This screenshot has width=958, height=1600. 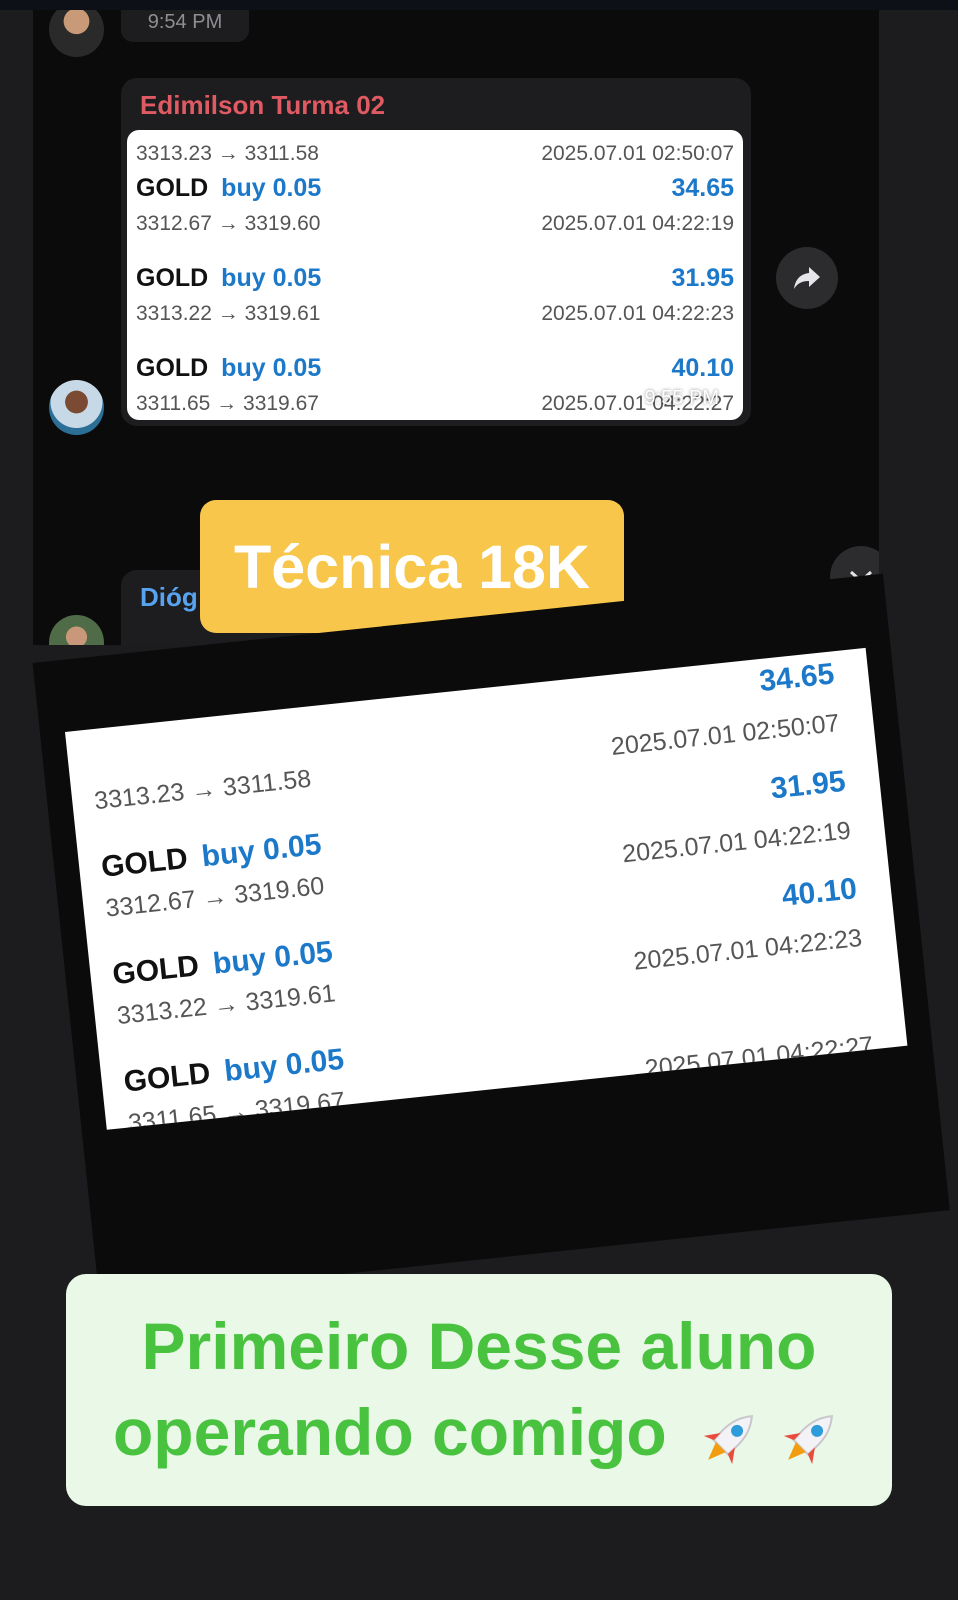 What do you see at coordinates (169, 597) in the screenshot?
I see `sender-name: Dióg` at bounding box center [169, 597].